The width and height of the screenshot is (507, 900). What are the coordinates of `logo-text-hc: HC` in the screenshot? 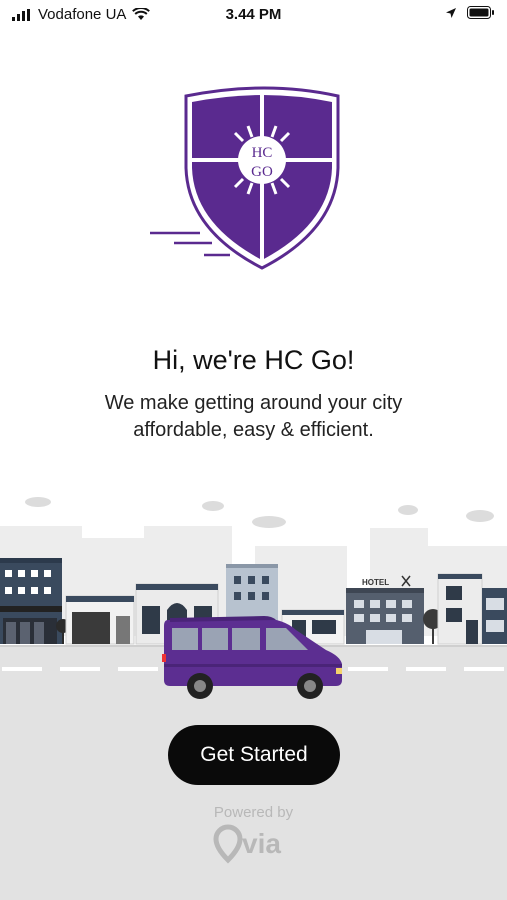 It's located at (262, 153).